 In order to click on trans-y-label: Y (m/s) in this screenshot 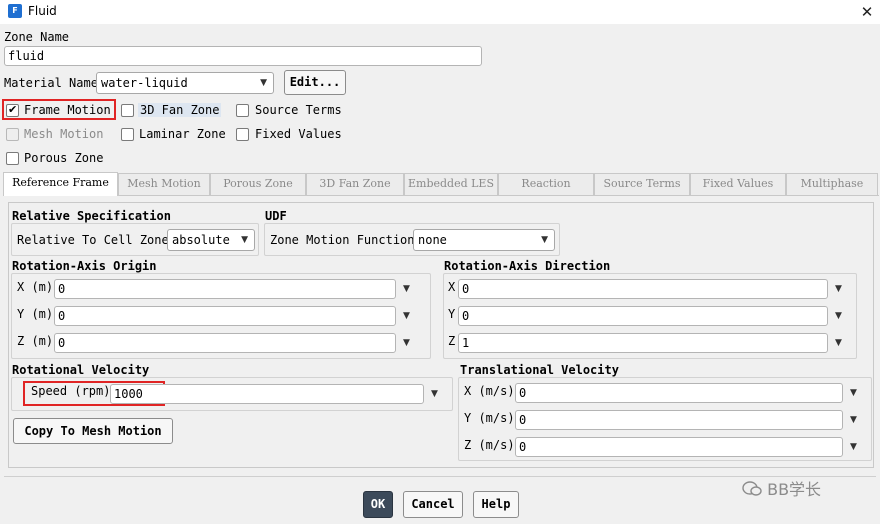, I will do `click(489, 418)`.